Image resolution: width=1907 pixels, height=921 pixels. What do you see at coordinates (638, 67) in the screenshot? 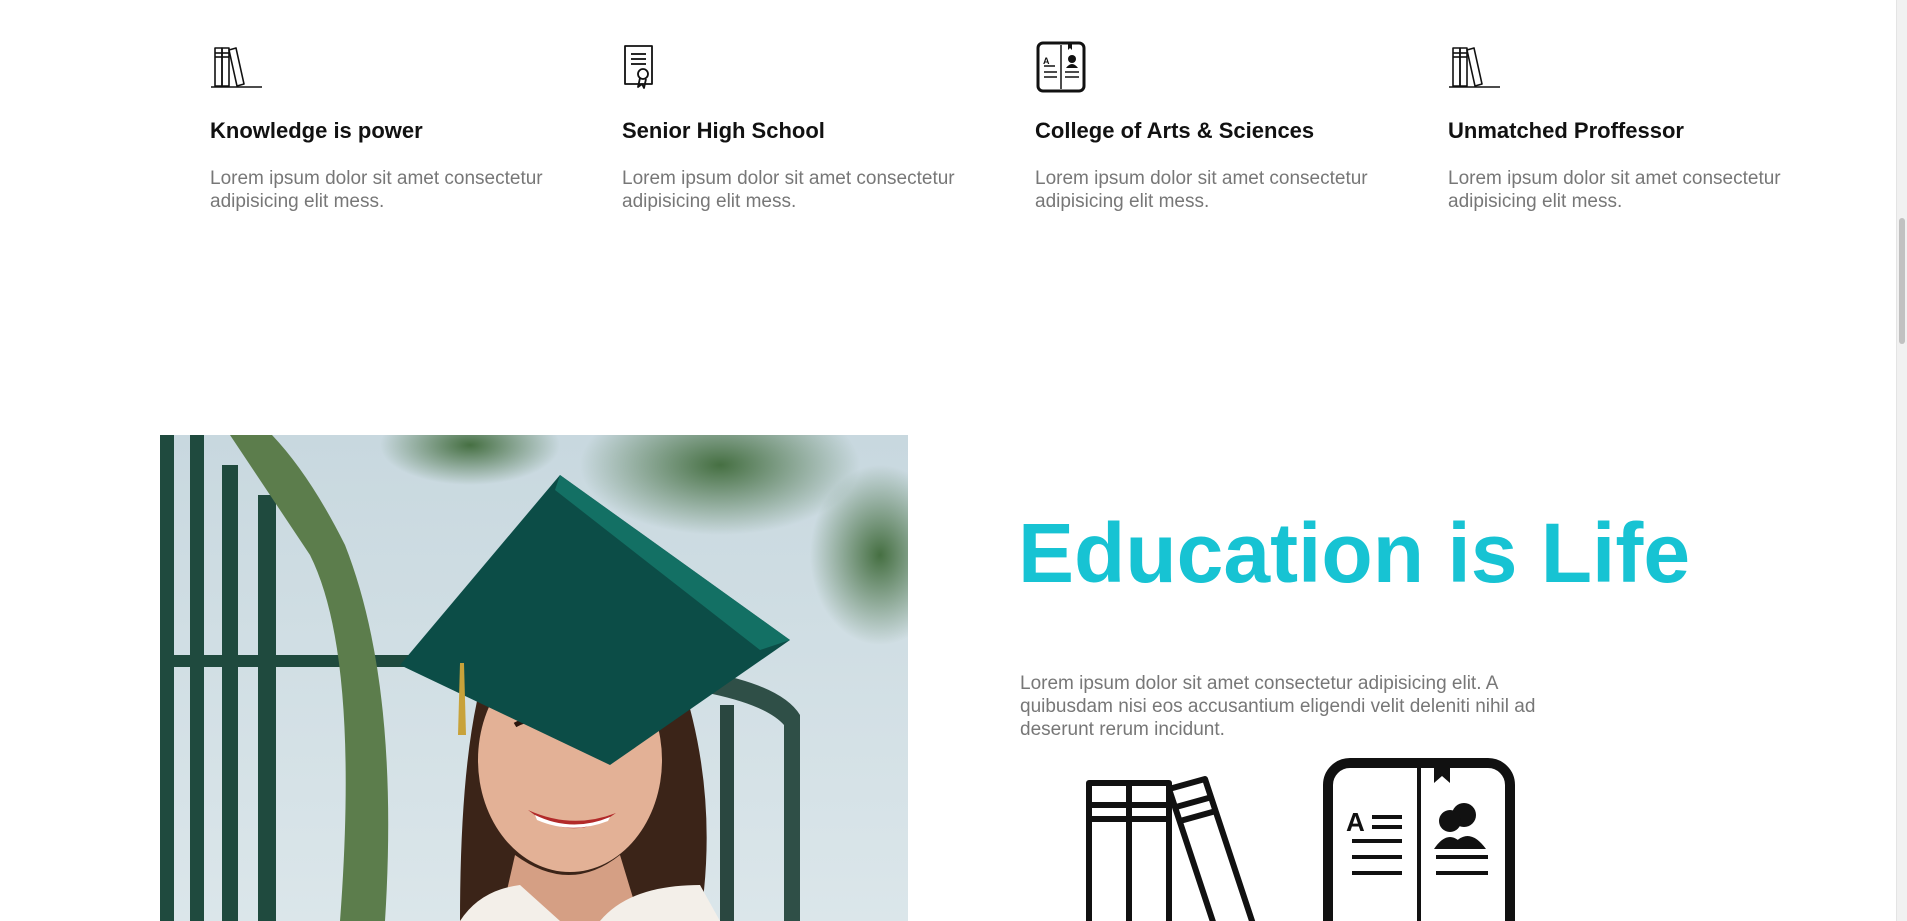
I see `certificate-icon` at bounding box center [638, 67].